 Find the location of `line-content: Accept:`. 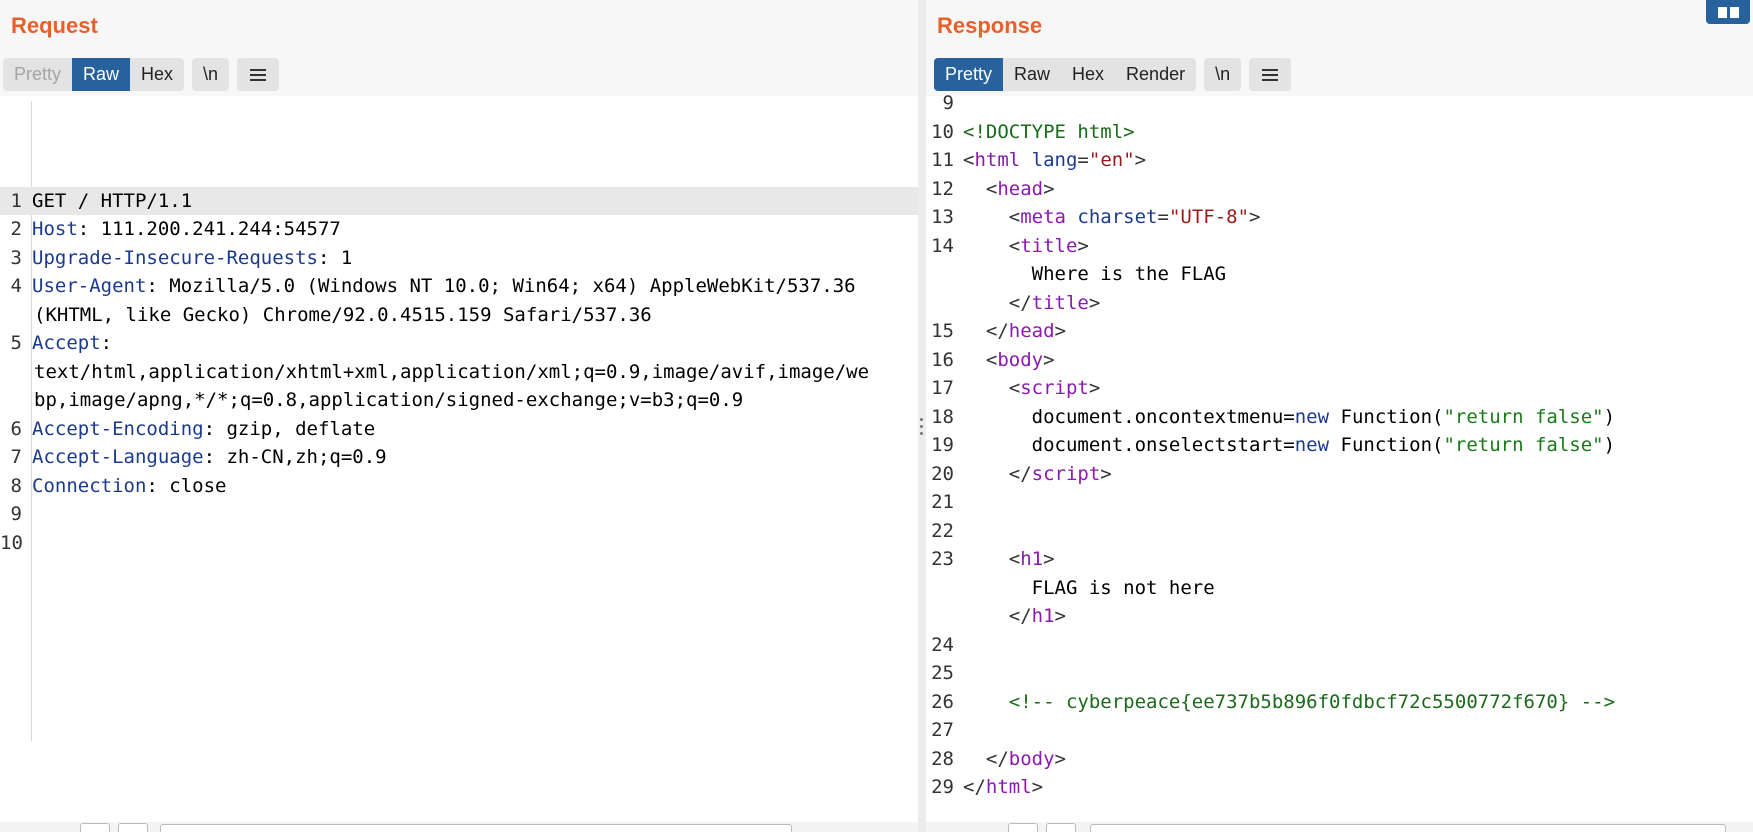

line-content: Accept: is located at coordinates (68, 343).